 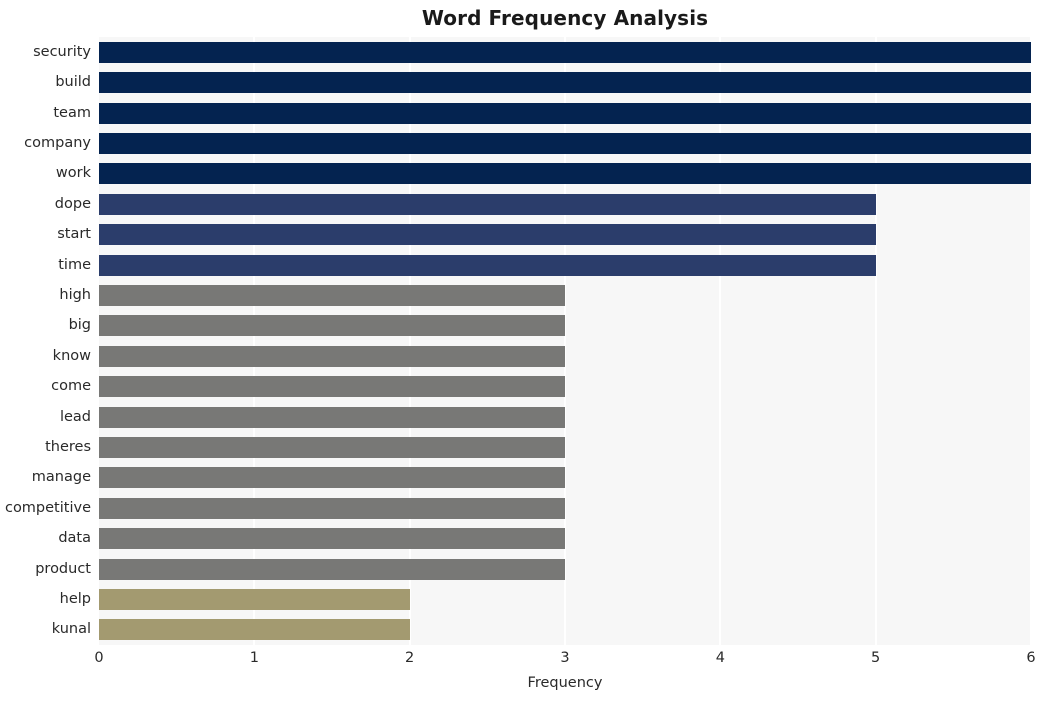 What do you see at coordinates (876, 658) in the screenshot?
I see `x-tick-label: 5` at bounding box center [876, 658].